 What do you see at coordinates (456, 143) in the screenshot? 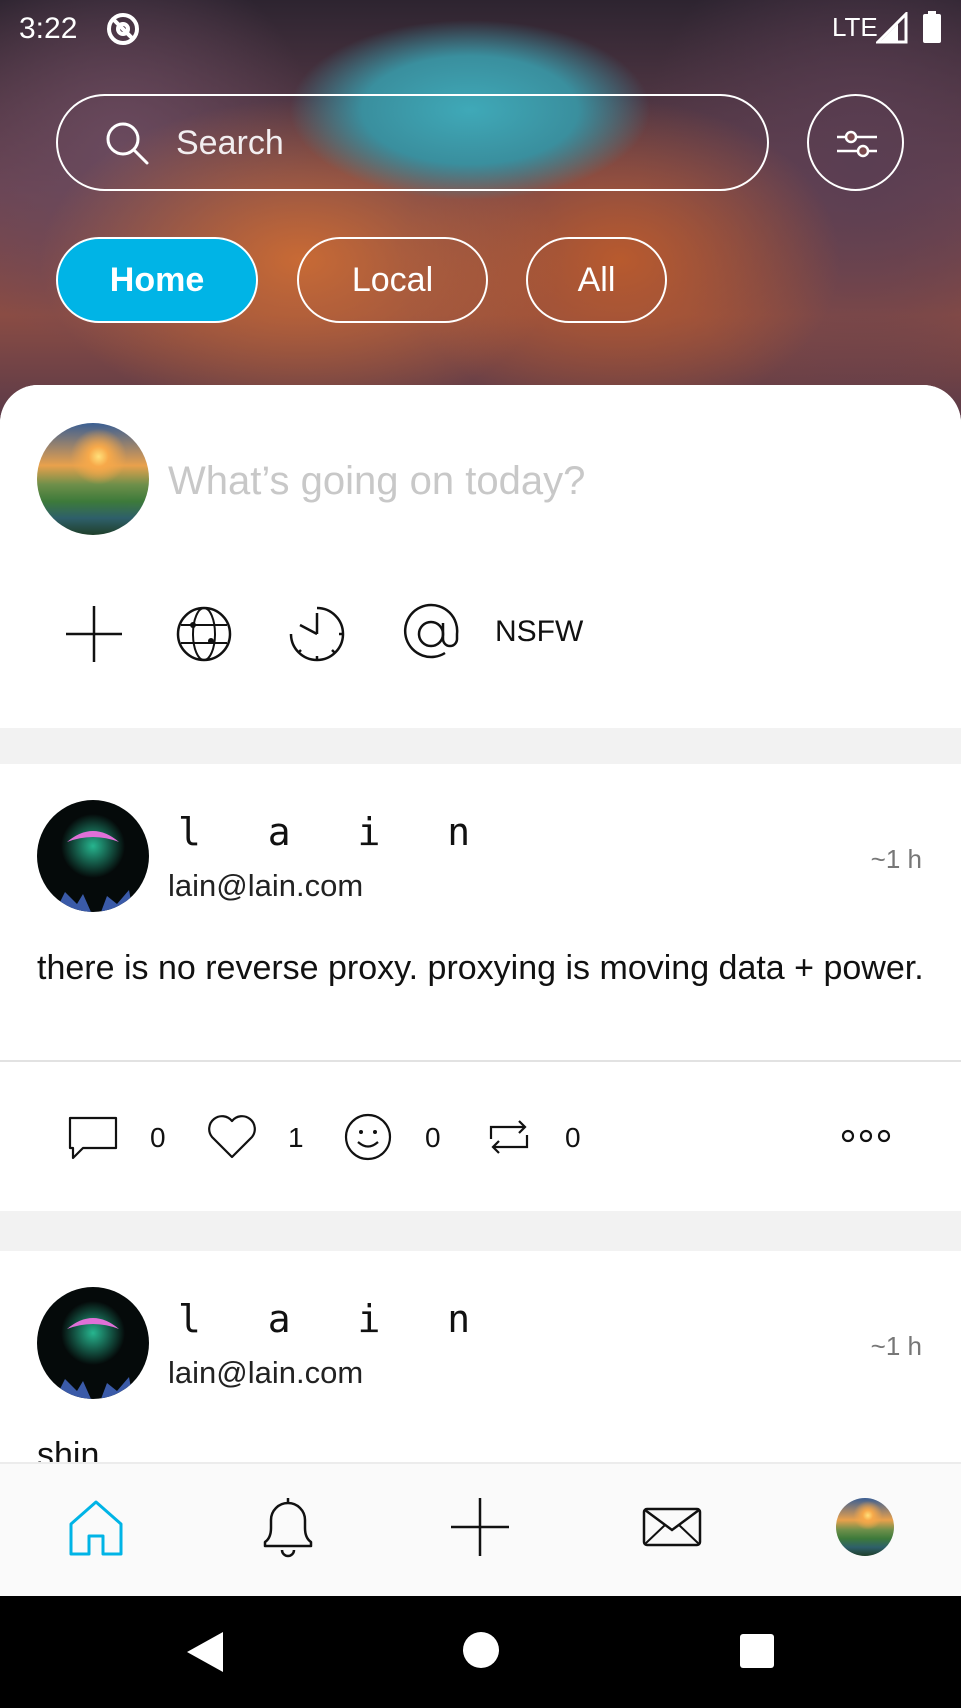
I see `search-input` at bounding box center [456, 143].